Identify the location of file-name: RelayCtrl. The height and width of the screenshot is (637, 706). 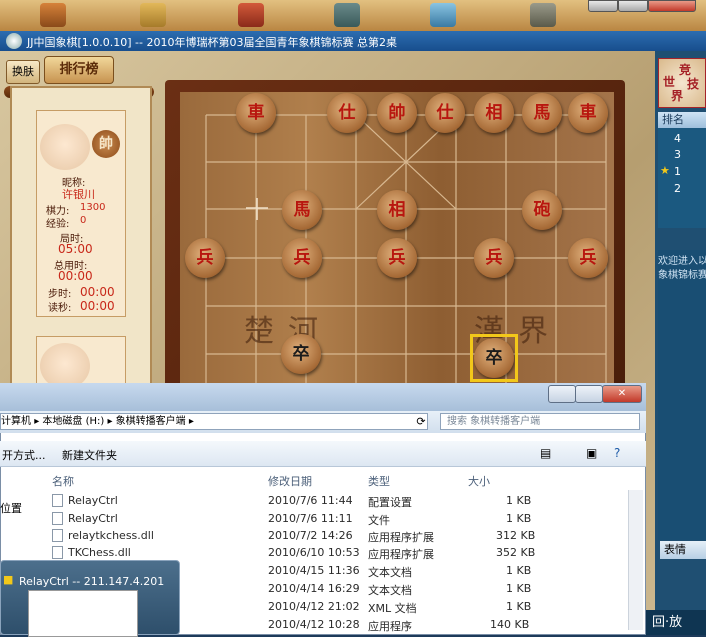
(93, 500).